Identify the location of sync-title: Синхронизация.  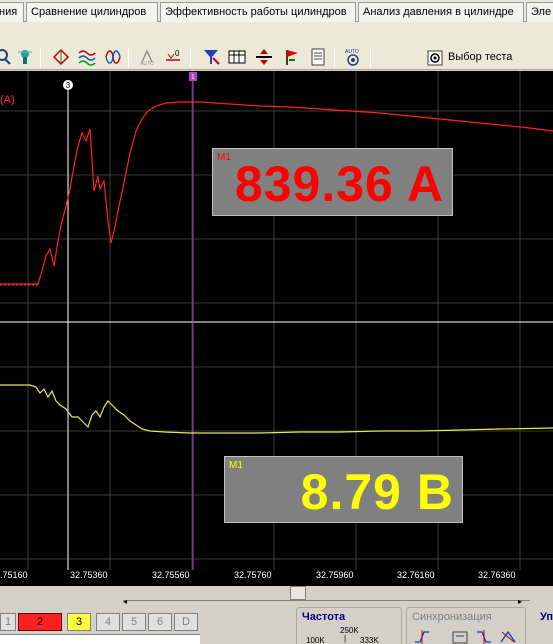
(452, 617).